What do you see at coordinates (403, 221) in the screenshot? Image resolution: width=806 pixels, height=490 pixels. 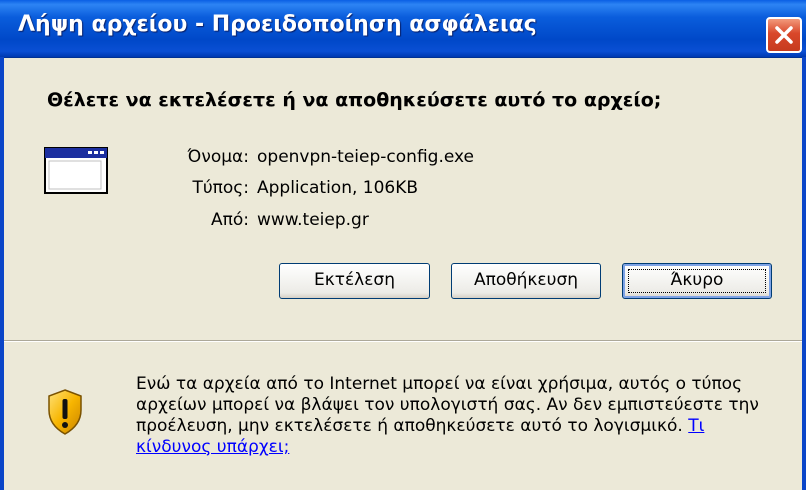 I see `file-source-row: Από: www.teiep.gr` at bounding box center [403, 221].